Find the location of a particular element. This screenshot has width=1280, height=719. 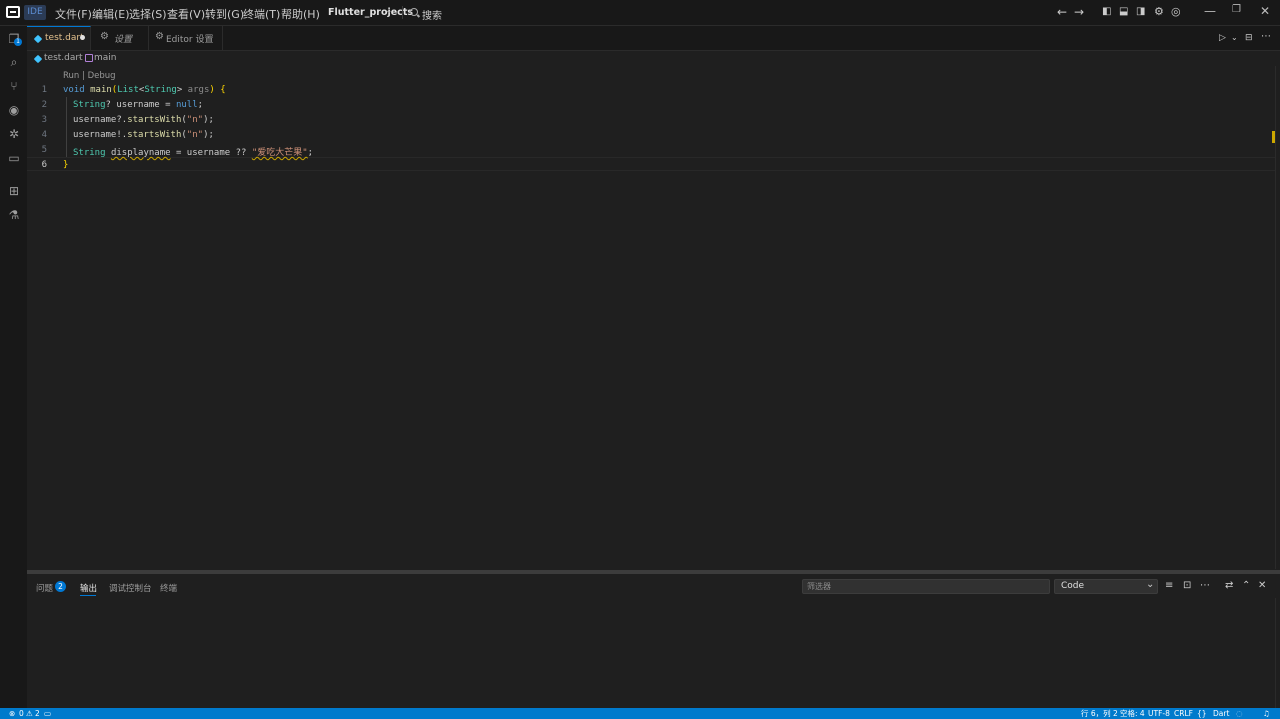

cursor-position: 行 6，列 2 is located at coordinates (1099, 713).